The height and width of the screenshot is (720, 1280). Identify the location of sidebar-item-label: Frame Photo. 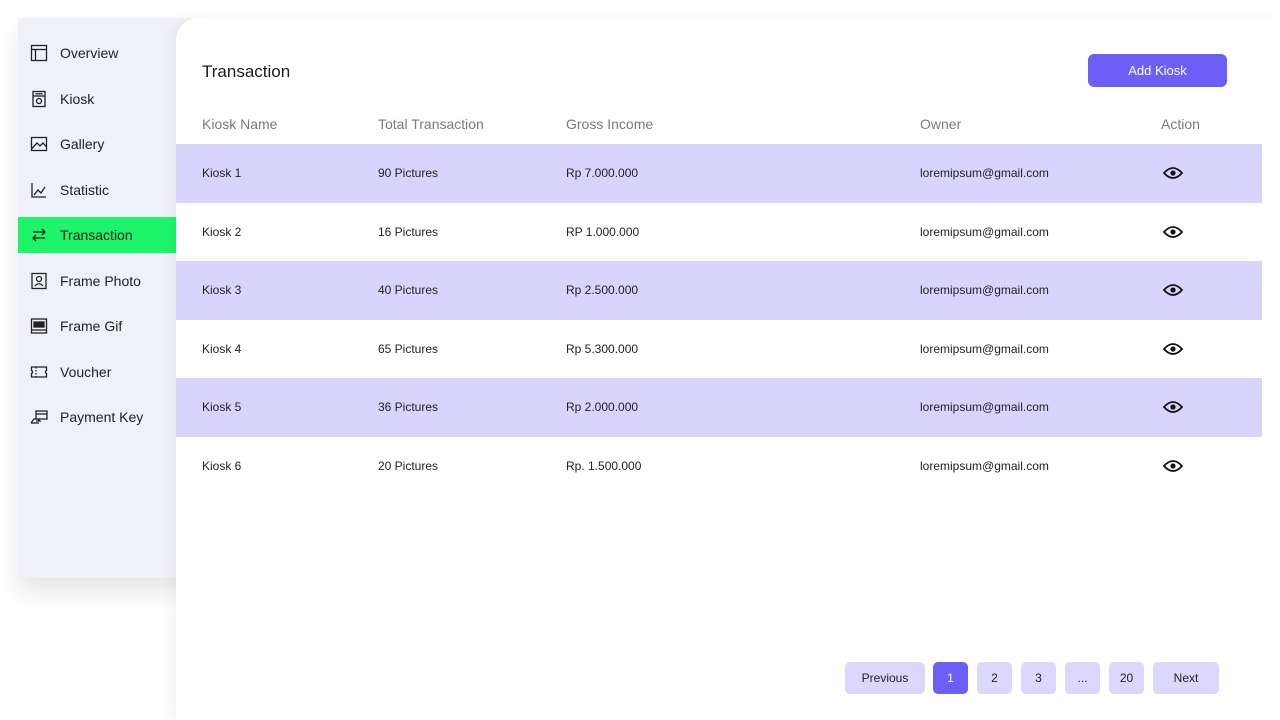
(100, 281).